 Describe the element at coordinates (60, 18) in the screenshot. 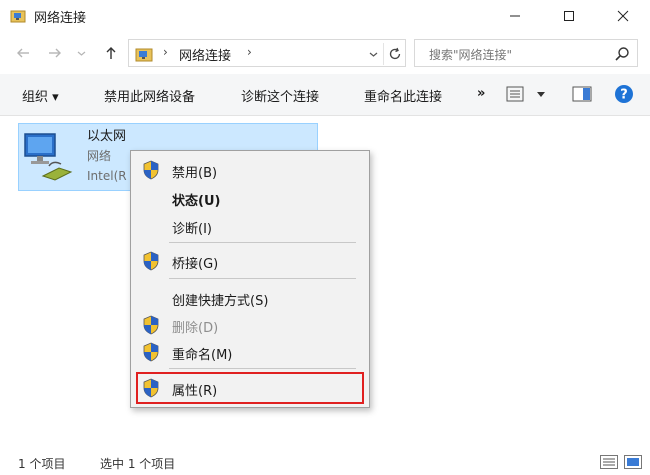

I see `window-title: 网络连接` at that location.